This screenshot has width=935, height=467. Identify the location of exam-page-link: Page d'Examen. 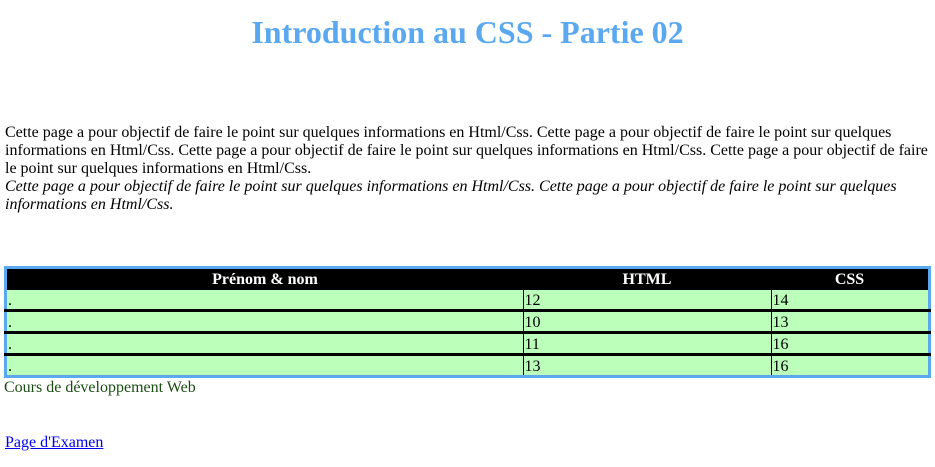
(54, 443).